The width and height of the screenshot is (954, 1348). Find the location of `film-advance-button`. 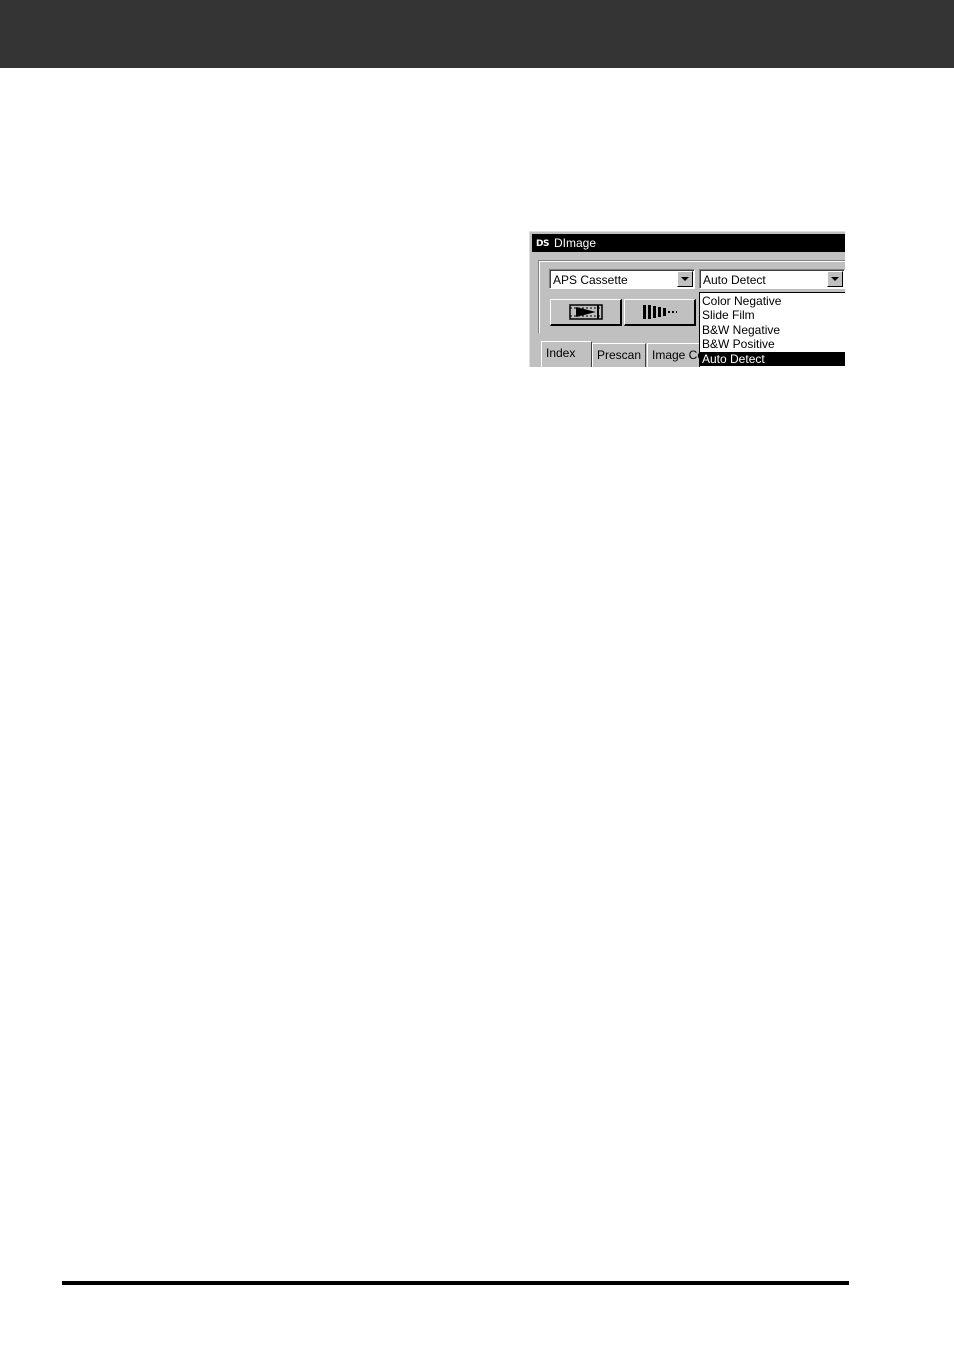

film-advance-button is located at coordinates (586, 312).